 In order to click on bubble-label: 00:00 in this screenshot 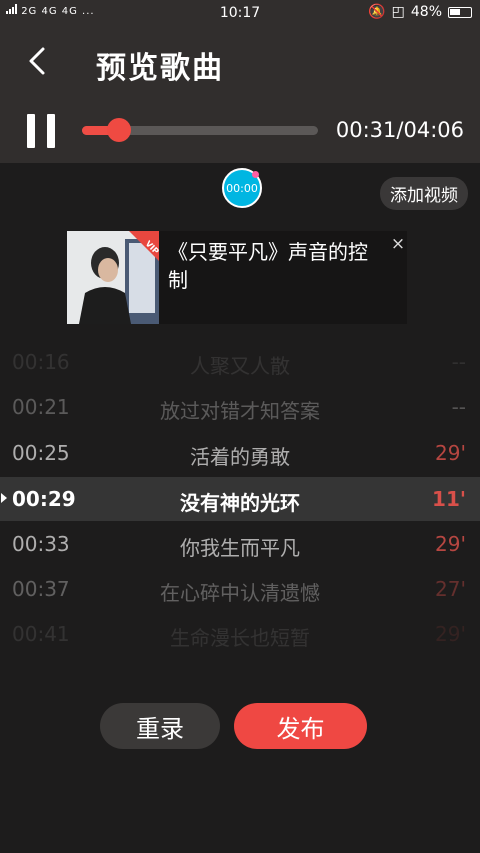, I will do `click(242, 188)`.